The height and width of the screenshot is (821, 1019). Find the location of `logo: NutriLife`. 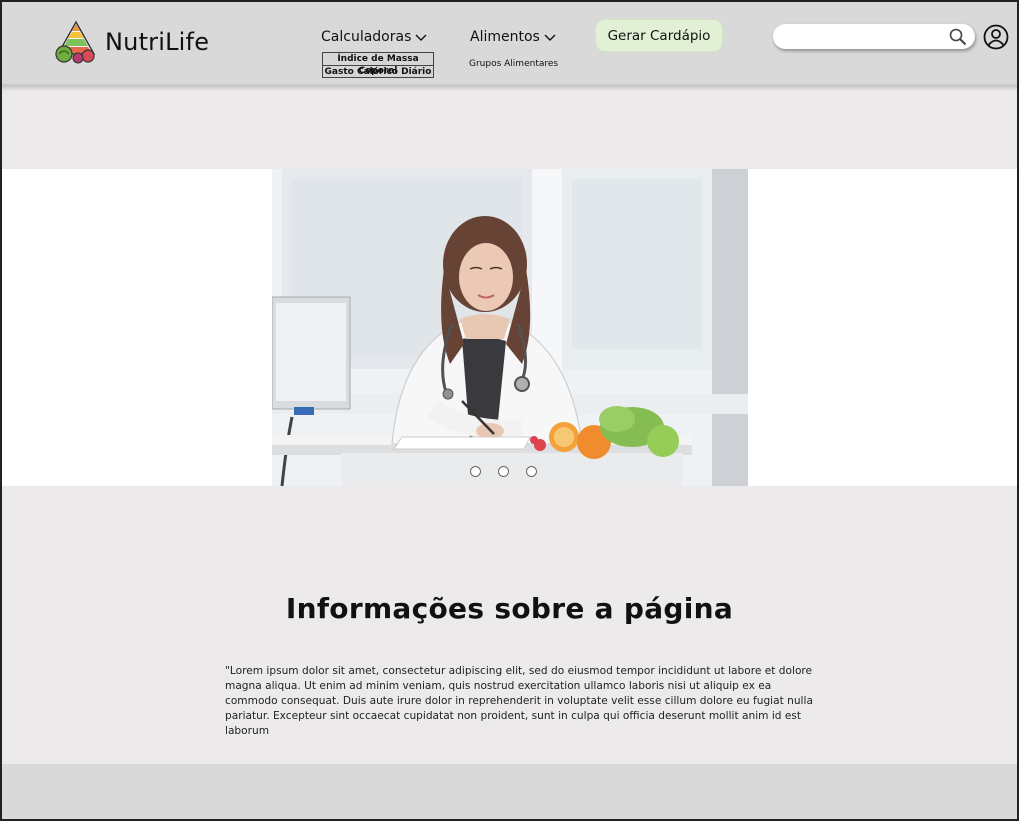

logo: NutriLife is located at coordinates (131, 42).